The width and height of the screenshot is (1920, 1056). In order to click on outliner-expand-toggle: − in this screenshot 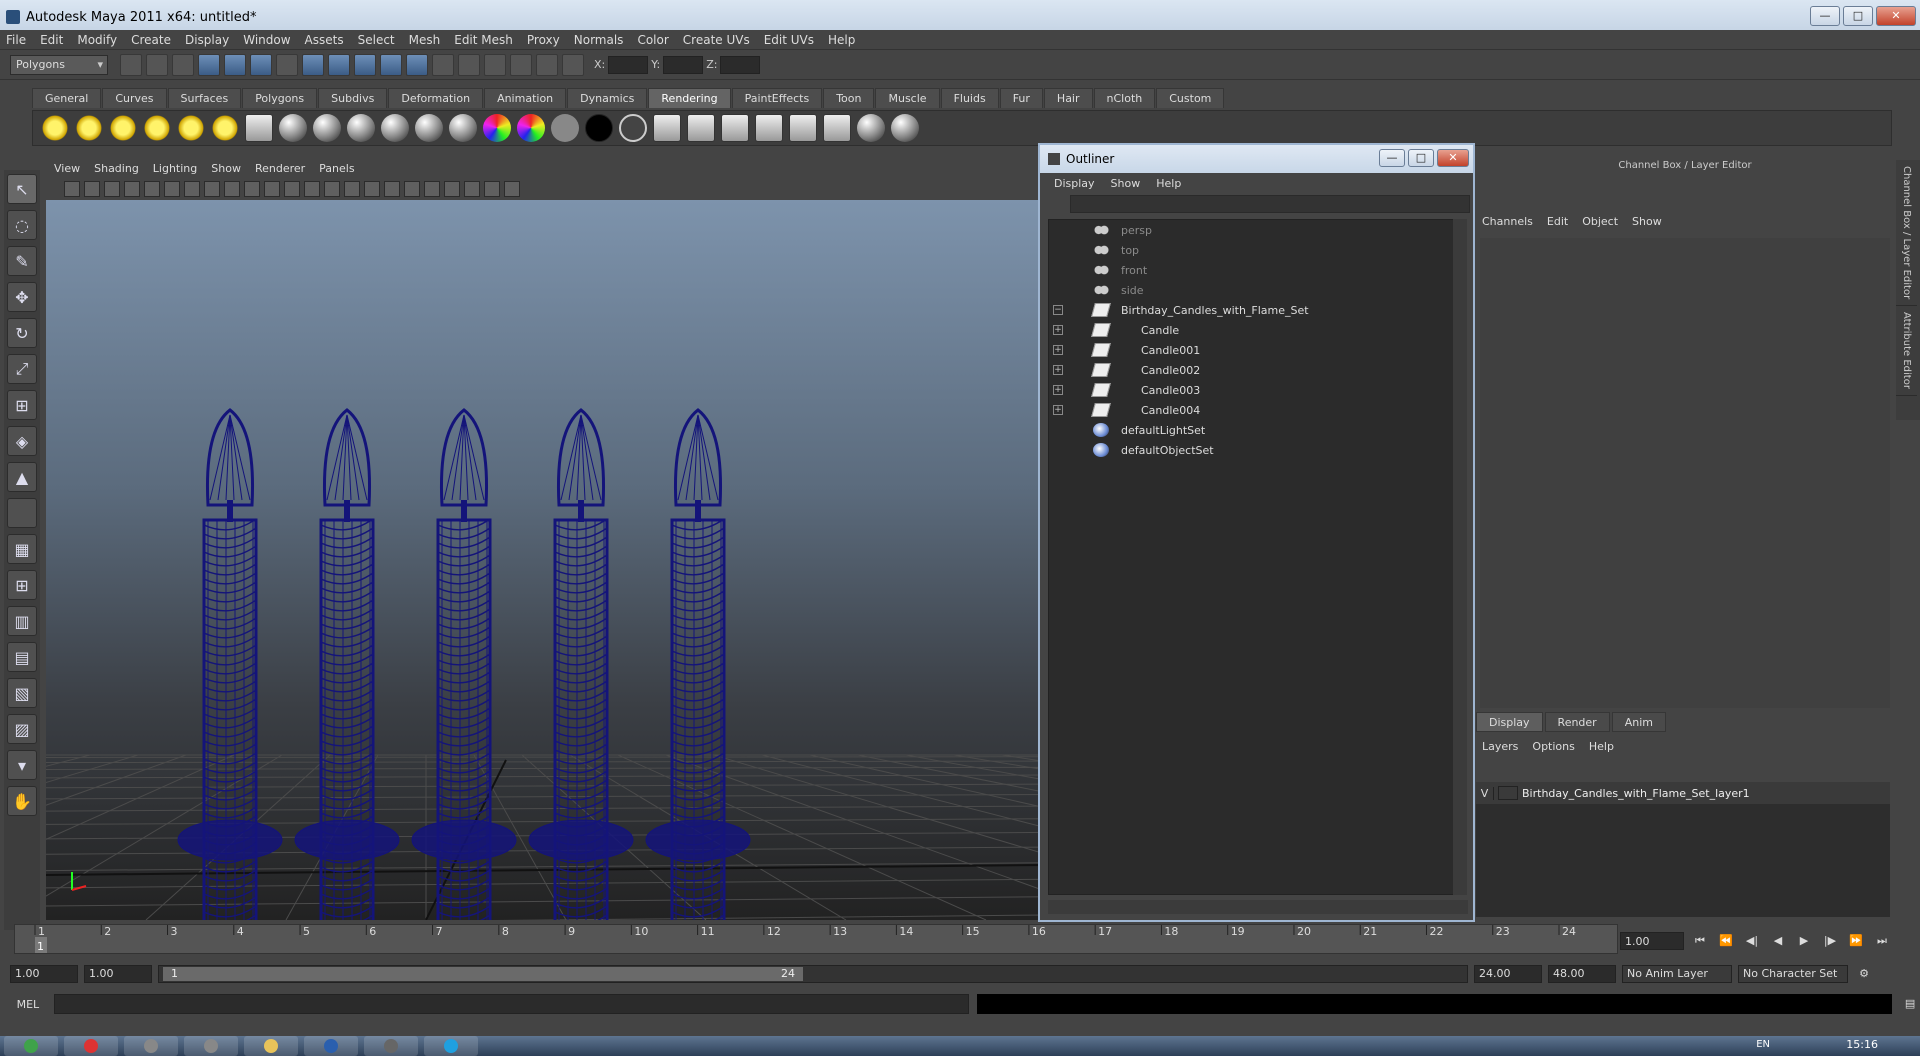, I will do `click(1058, 310)`.